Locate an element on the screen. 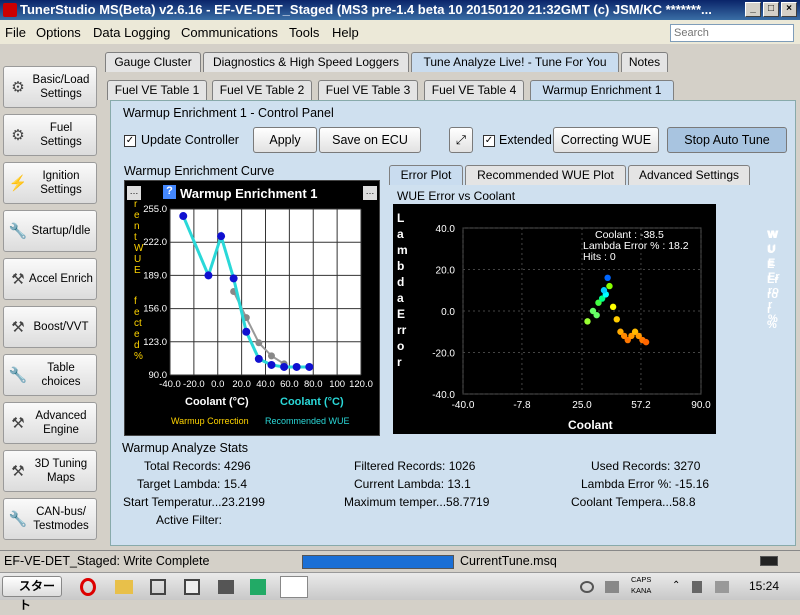 The image size is (800, 615). error-tooltip-line: Hits : 0 is located at coordinates (599, 257).